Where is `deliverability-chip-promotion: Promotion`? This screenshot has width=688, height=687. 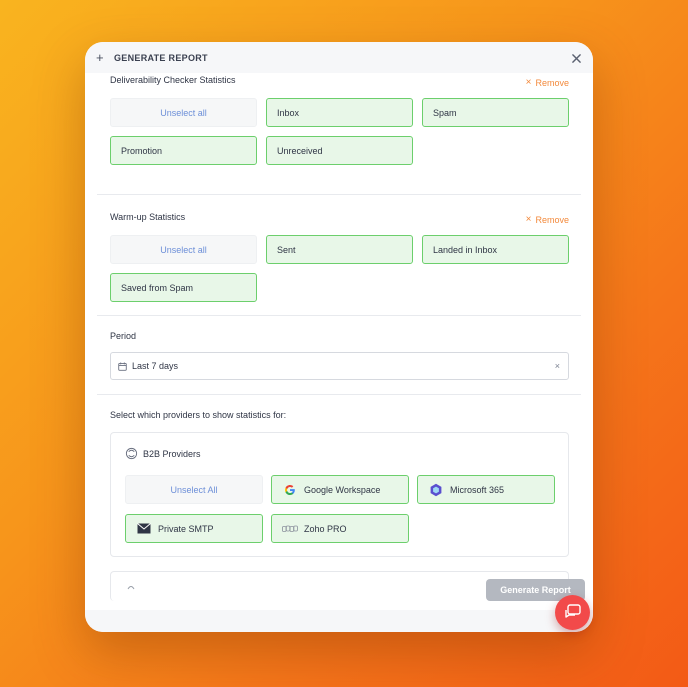 deliverability-chip-promotion: Promotion is located at coordinates (183, 150).